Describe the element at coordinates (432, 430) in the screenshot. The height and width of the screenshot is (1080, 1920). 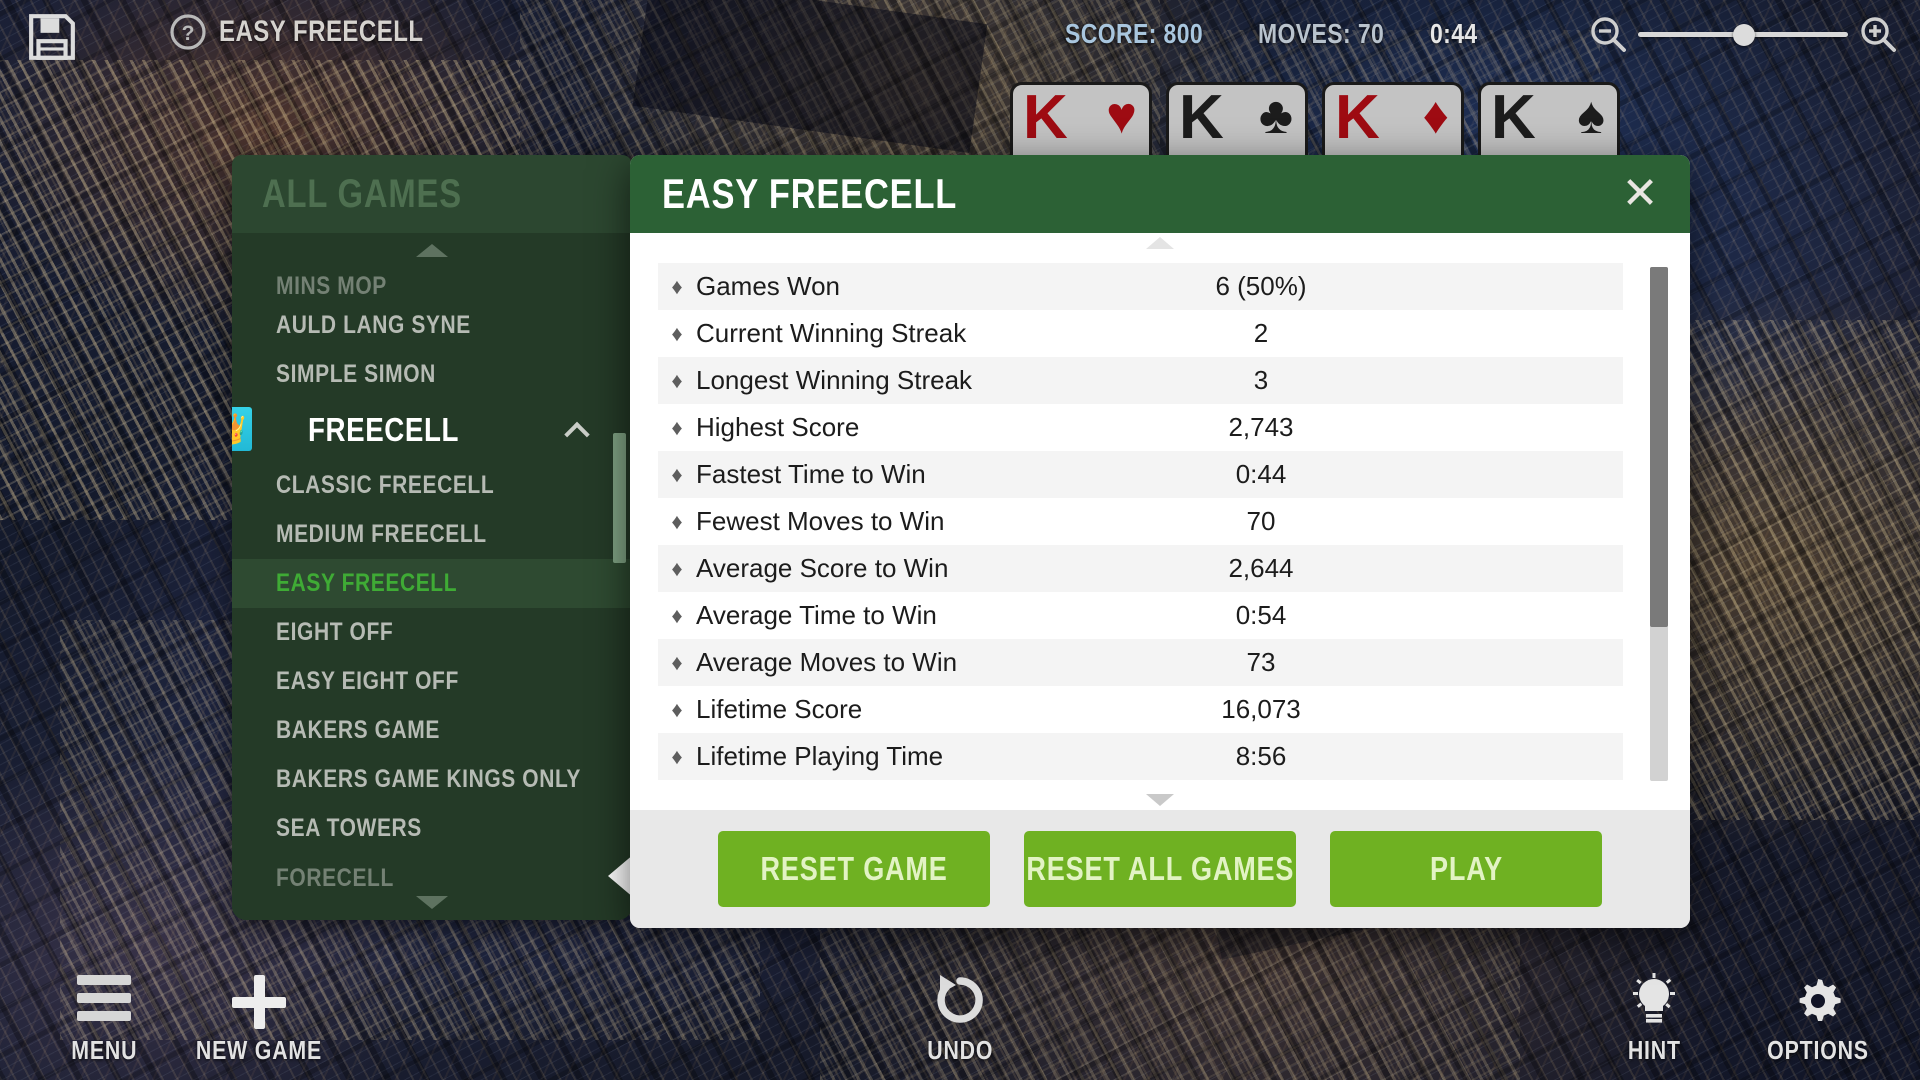
I see `sidebar-item-freecell: 👑 FREECELL` at that location.